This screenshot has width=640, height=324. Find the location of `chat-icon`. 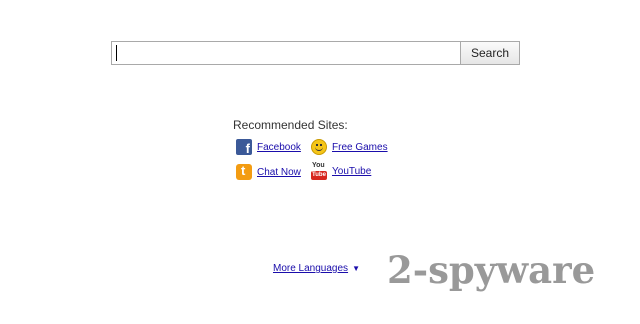

chat-icon is located at coordinates (244, 171).